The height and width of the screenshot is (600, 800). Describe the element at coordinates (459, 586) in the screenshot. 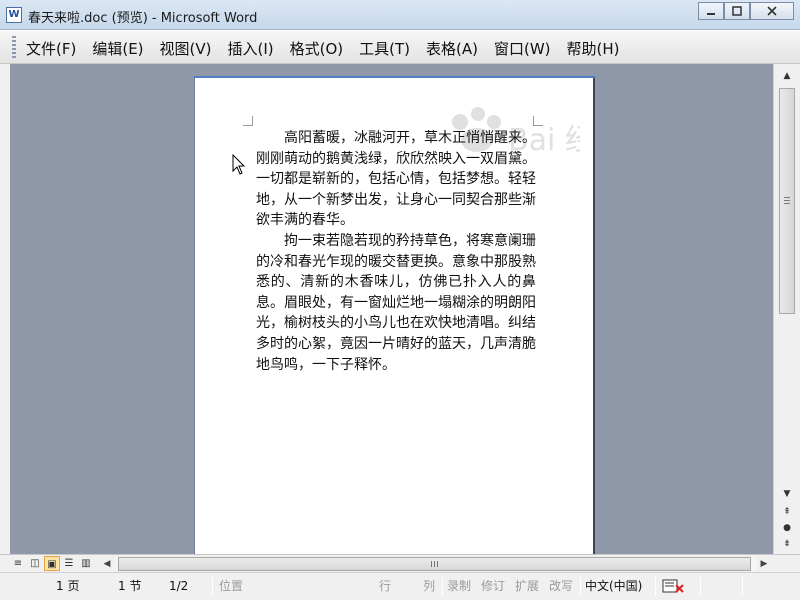

I see `status-record: 录制` at that location.